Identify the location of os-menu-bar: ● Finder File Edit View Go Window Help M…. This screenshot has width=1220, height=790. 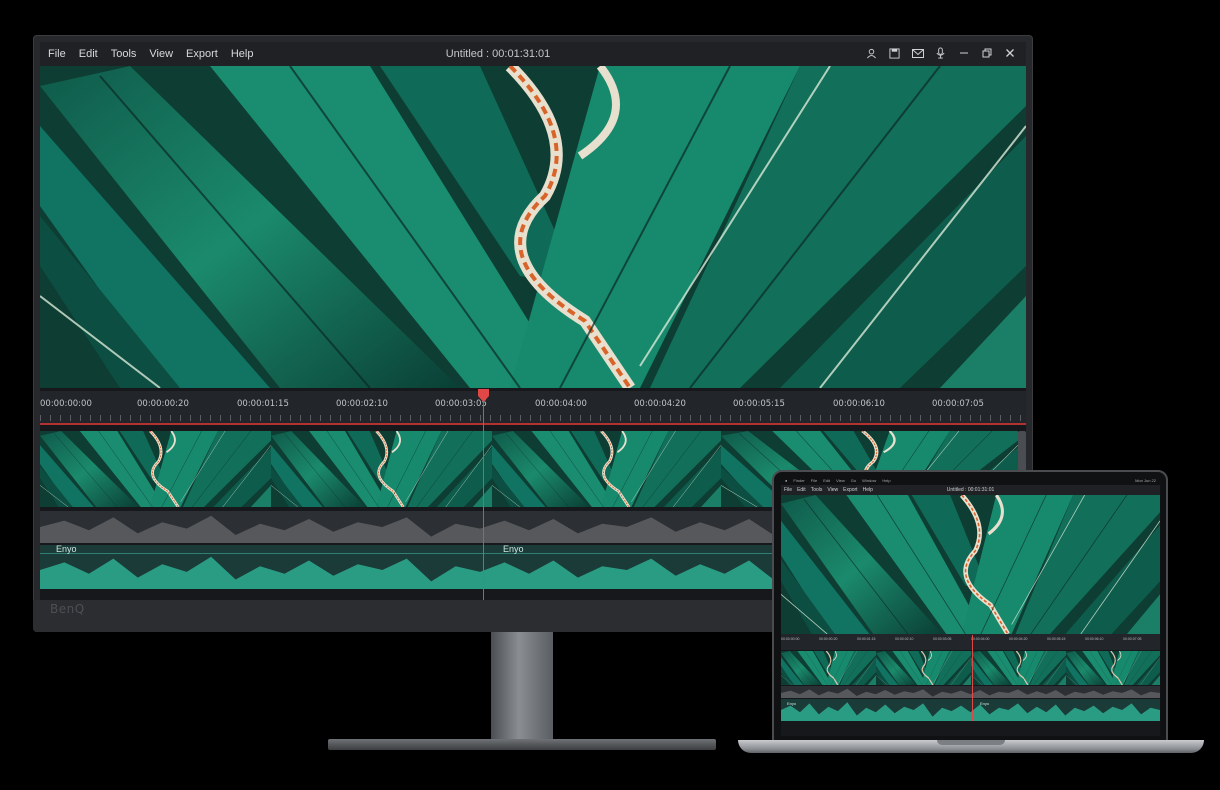
(970, 481).